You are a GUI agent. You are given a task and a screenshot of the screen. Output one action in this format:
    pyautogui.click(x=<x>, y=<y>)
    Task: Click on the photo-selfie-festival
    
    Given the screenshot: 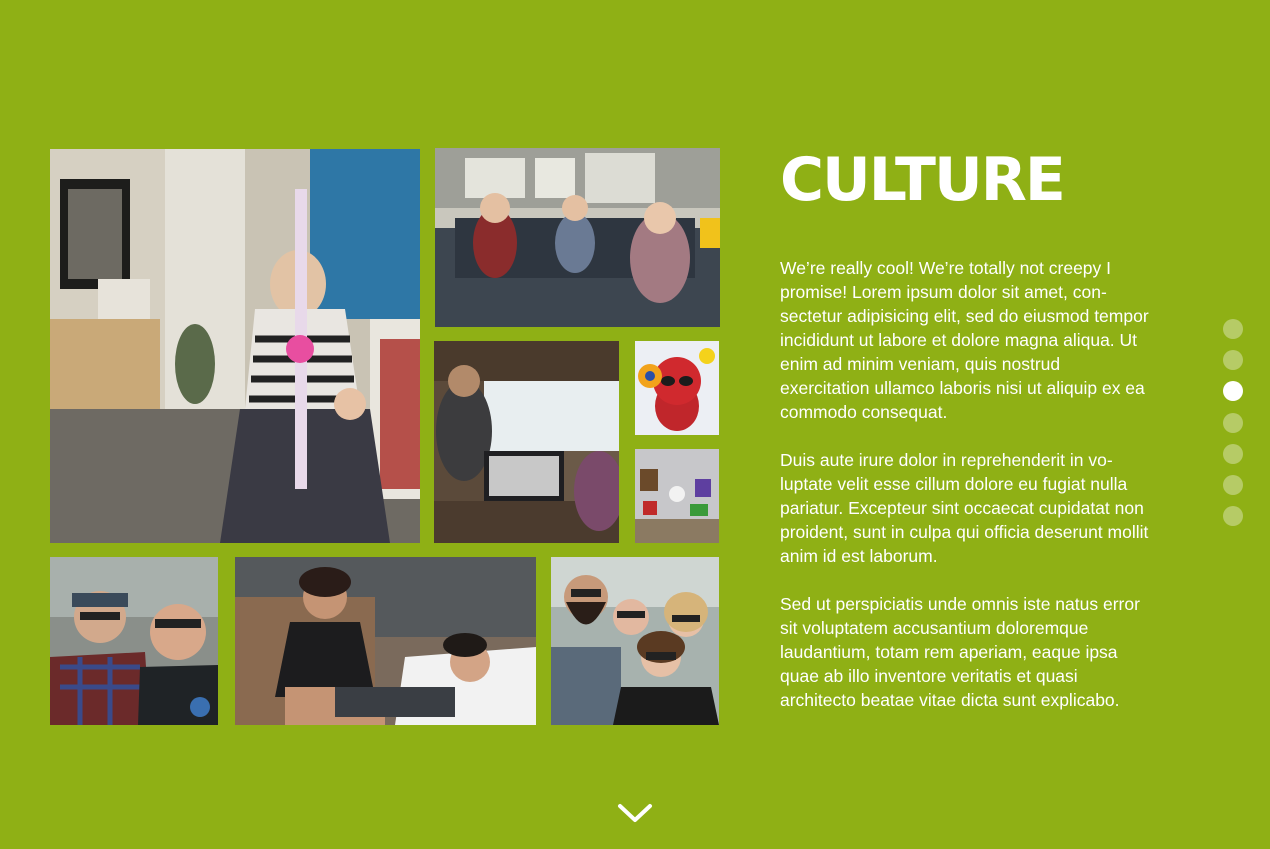 What is the action you would take?
    pyautogui.click(x=134, y=641)
    